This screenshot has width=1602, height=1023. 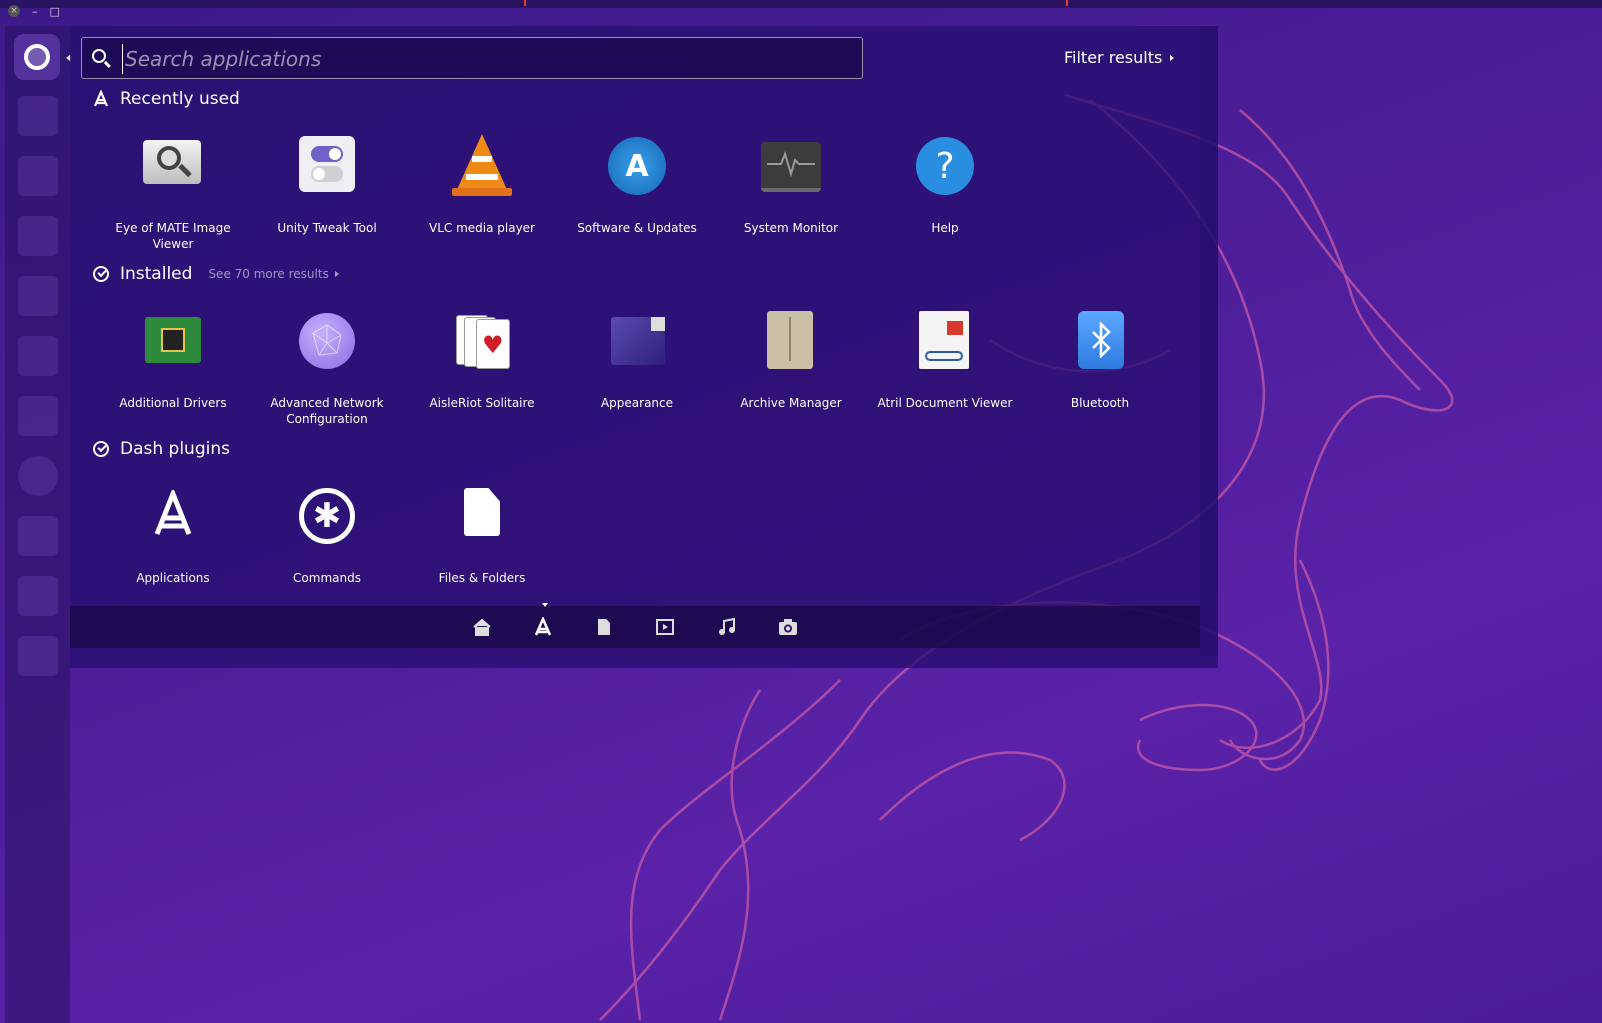 What do you see at coordinates (175, 449) in the screenshot?
I see `section-title: Dash plugins` at bounding box center [175, 449].